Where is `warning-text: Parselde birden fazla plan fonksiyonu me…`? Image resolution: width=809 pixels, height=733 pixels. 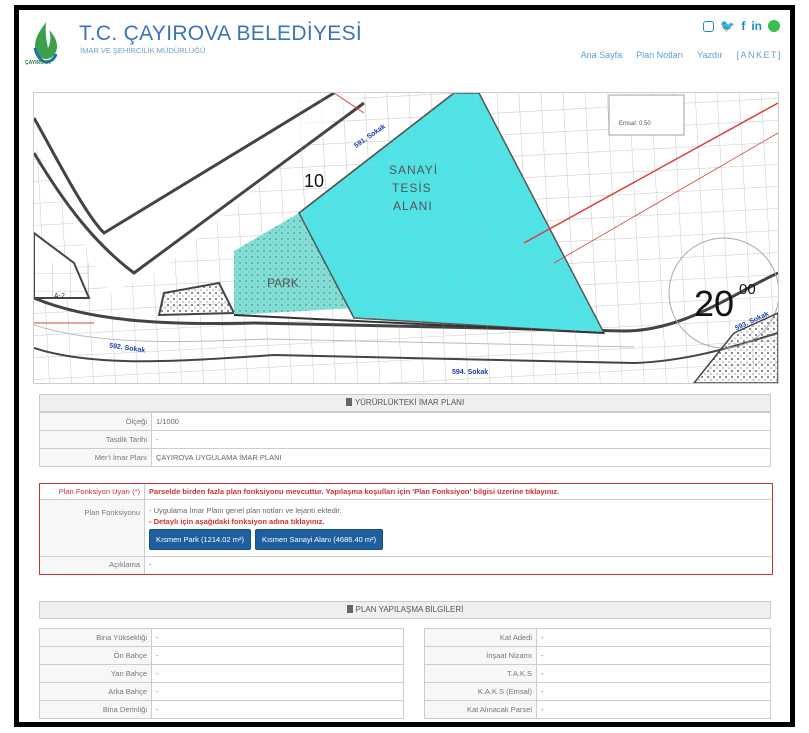
warning-text: Parselde birden fazla plan fonksiyonu me… is located at coordinates (354, 491).